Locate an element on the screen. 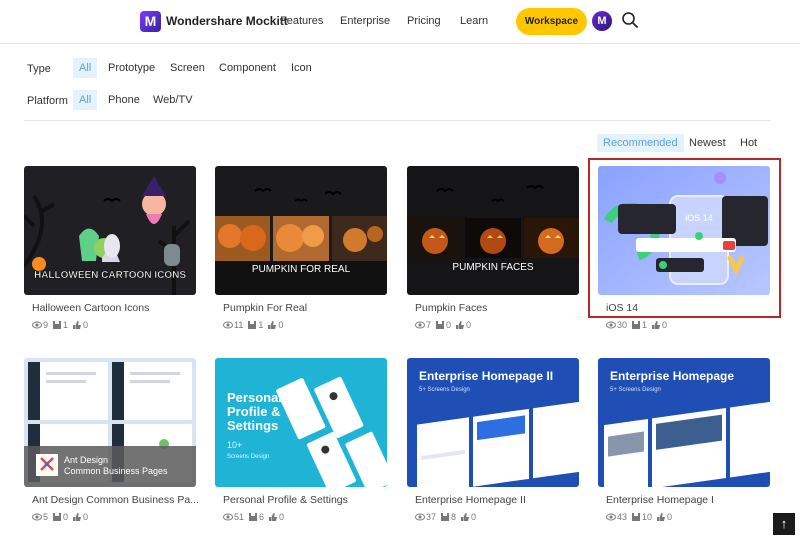 The image size is (800, 538). platform-phone-chip: Phone is located at coordinates (124, 100).